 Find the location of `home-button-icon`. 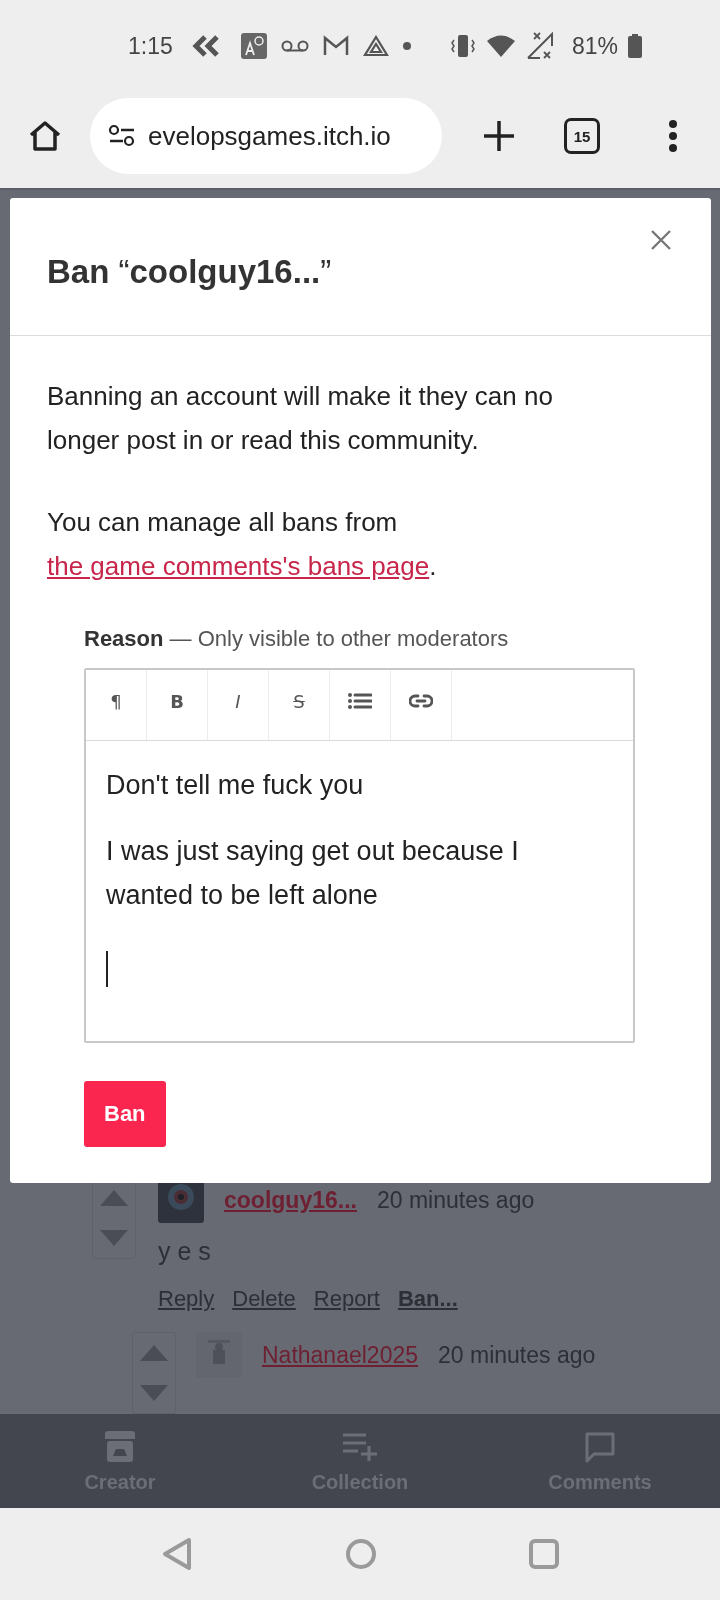

home-button-icon is located at coordinates (361, 1554).